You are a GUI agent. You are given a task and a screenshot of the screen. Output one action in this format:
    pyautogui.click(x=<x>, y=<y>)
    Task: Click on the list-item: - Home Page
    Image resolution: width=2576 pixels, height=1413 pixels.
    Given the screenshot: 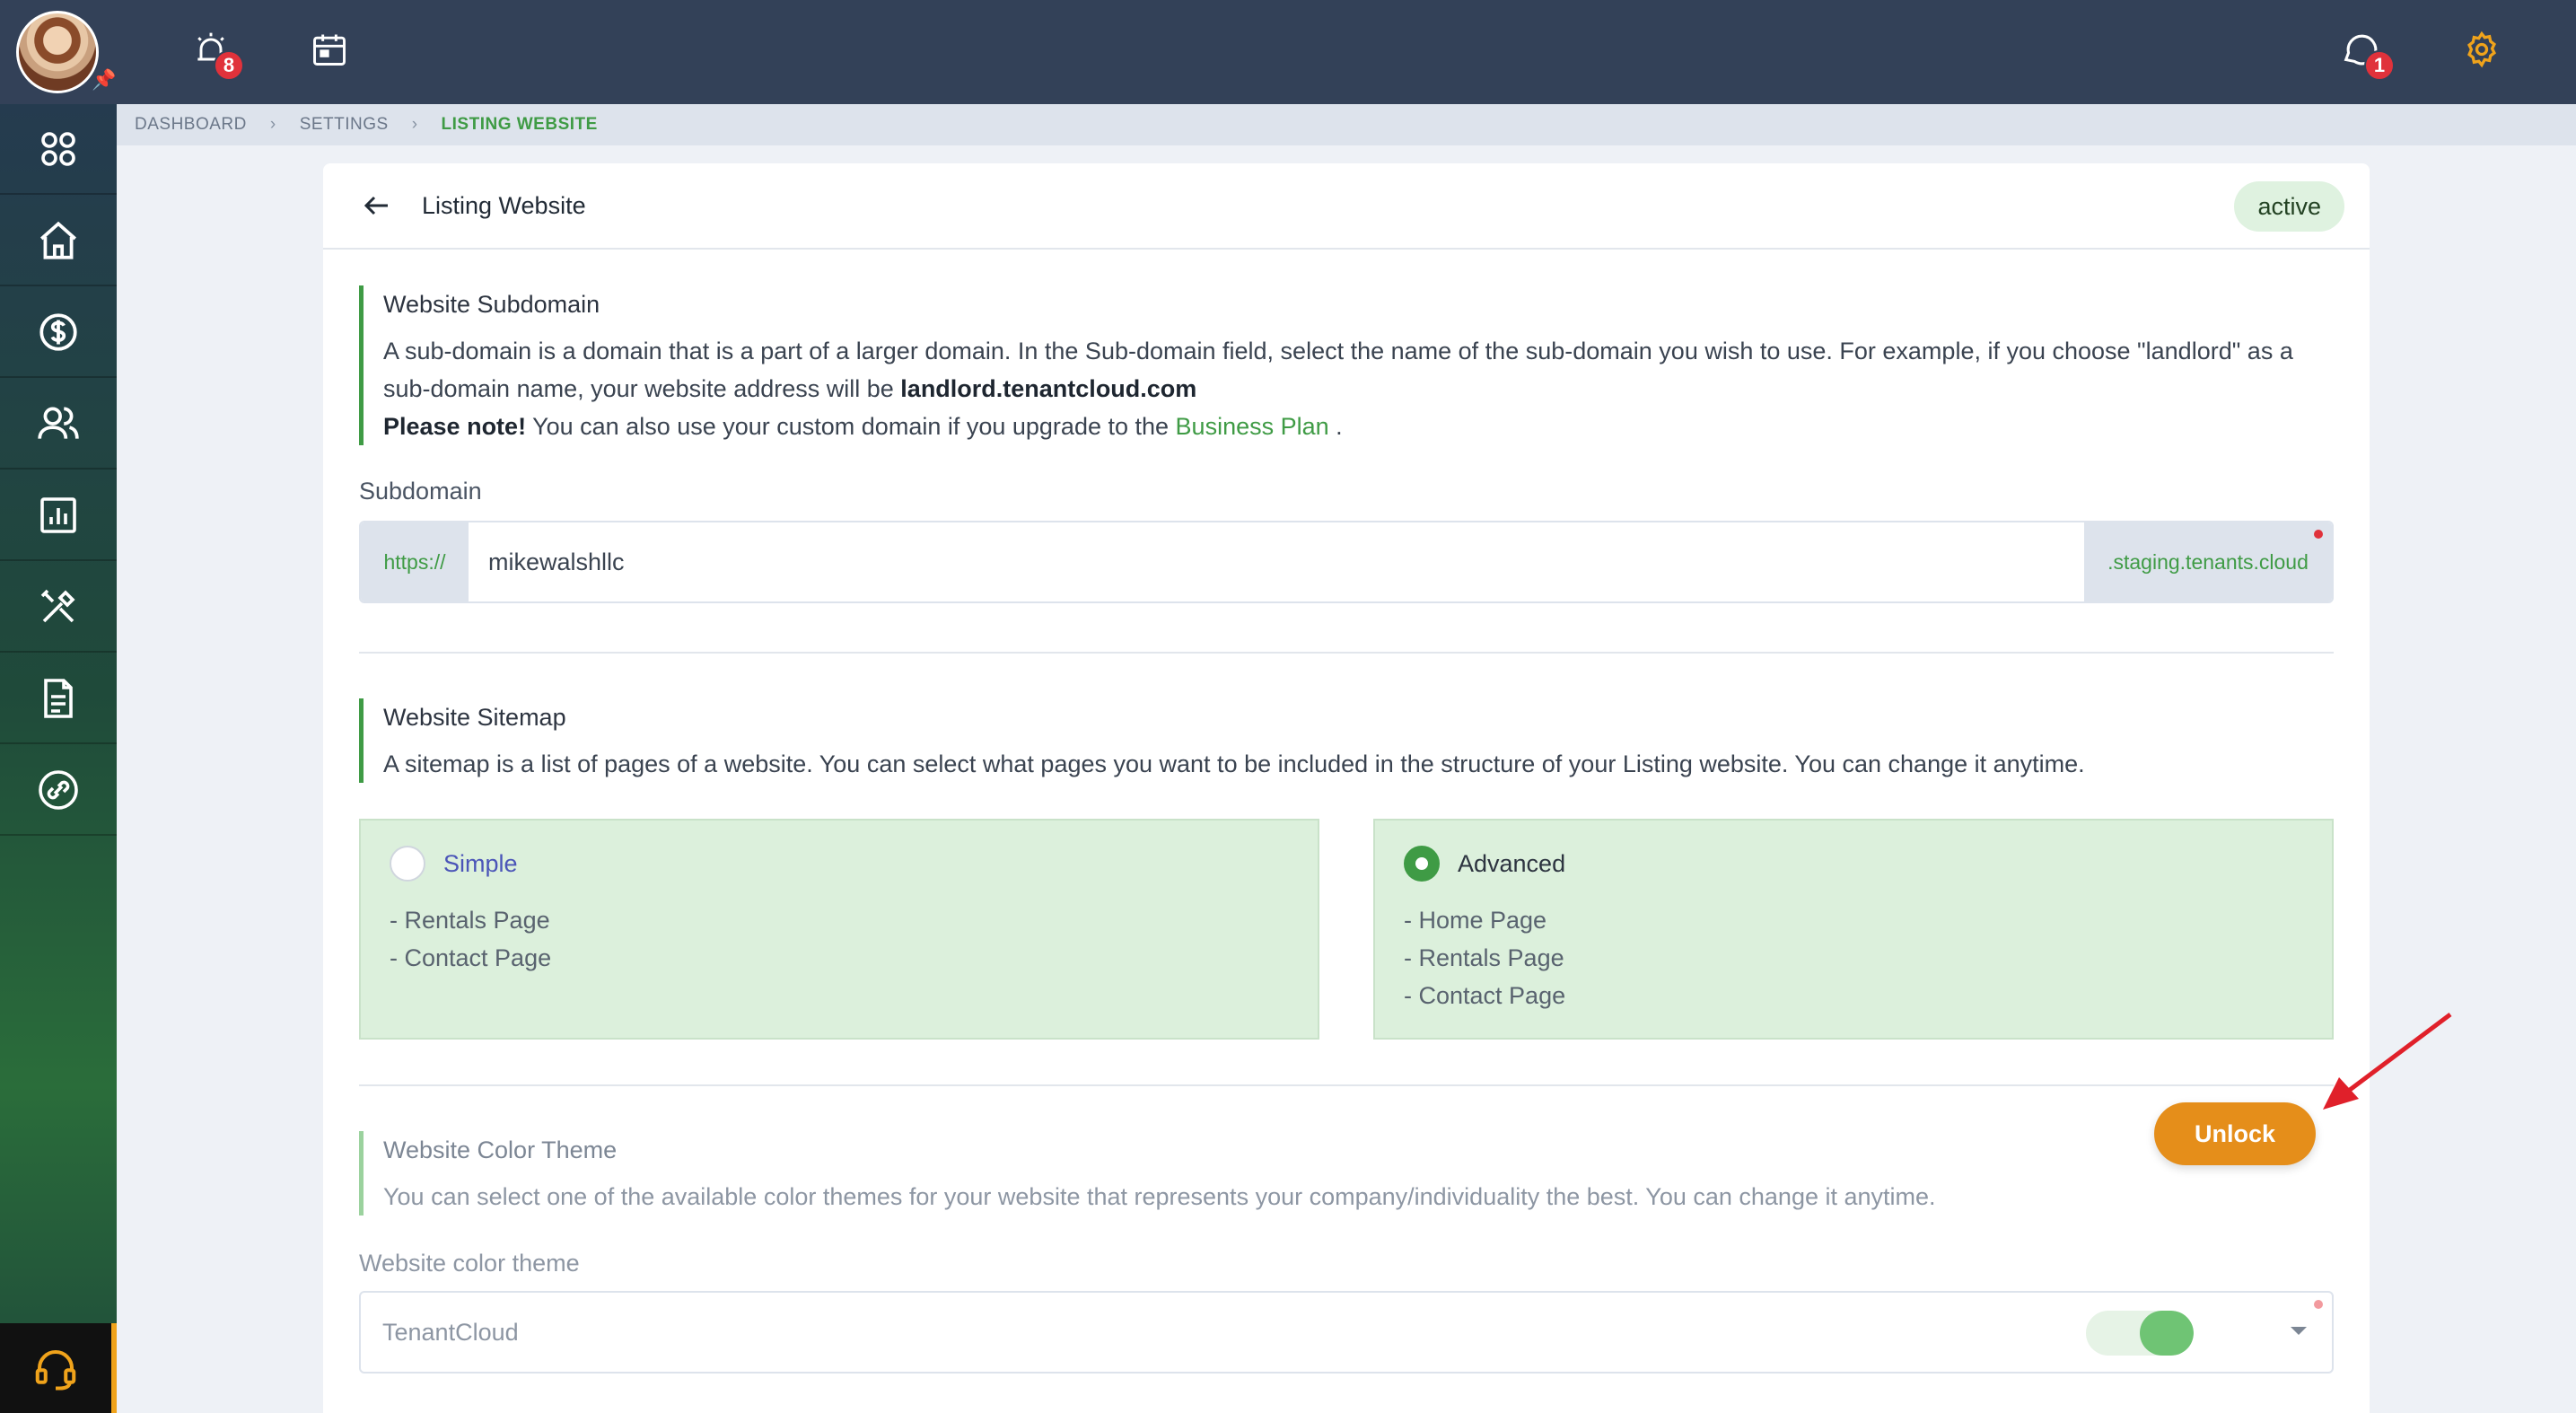 What is the action you would take?
    pyautogui.click(x=1475, y=920)
    